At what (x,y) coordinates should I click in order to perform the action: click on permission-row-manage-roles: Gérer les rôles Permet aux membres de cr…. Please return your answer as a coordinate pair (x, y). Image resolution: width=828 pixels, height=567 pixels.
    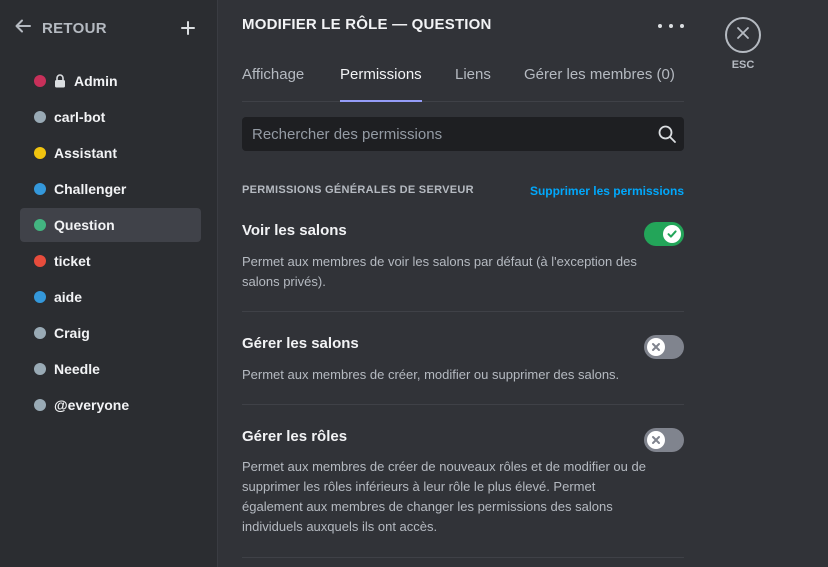
    Looking at the image, I should click on (463, 493).